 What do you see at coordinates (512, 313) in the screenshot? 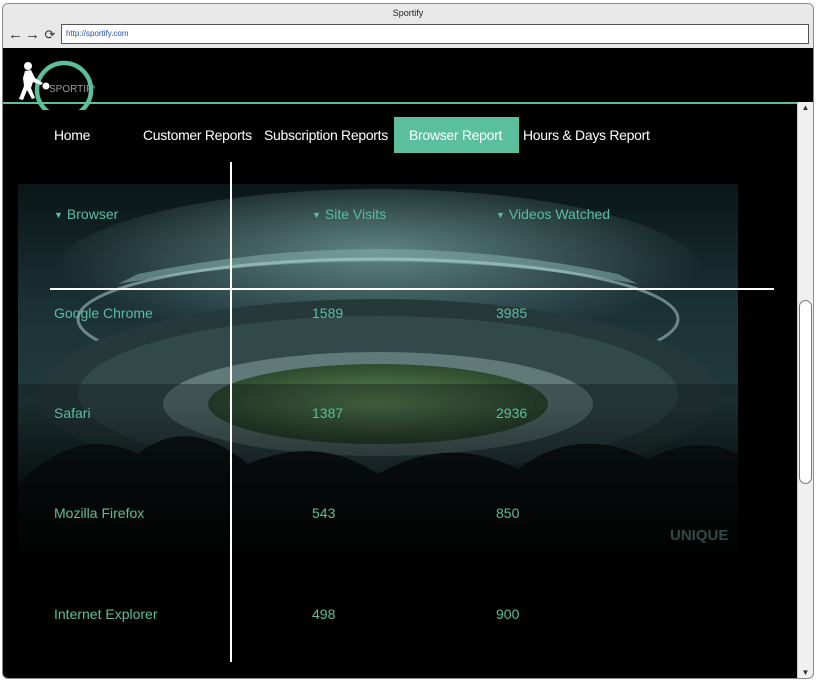
I see `cell-videos-watched: 3985` at bounding box center [512, 313].